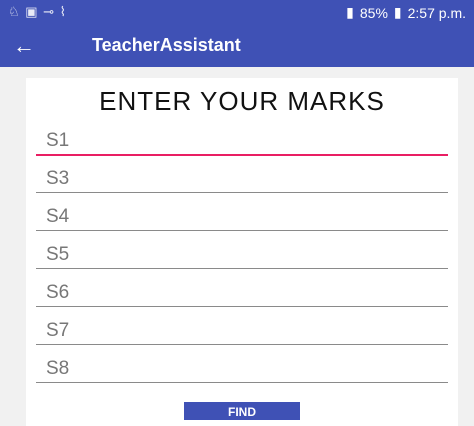 The image size is (474, 426). What do you see at coordinates (350, 12) in the screenshot?
I see `signal-icon: ▮` at bounding box center [350, 12].